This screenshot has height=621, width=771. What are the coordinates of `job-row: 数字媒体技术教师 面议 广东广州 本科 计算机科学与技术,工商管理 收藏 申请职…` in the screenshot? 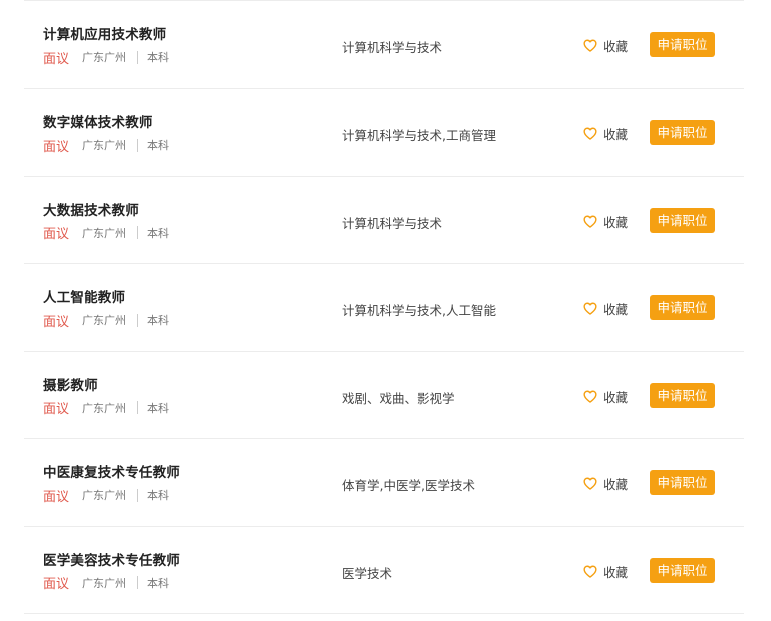 It's located at (384, 133).